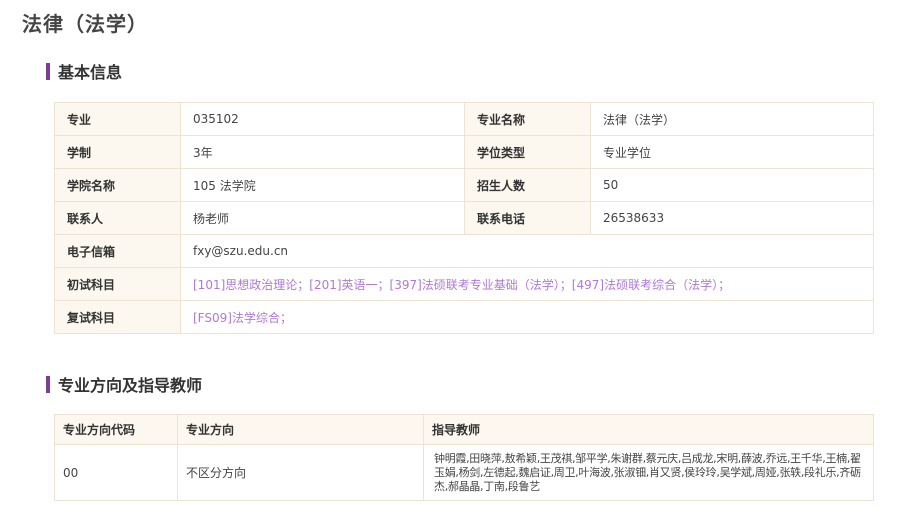 The width and height of the screenshot is (905, 507). I want to click on retest-subjects-label: 复试科目, so click(117, 317).